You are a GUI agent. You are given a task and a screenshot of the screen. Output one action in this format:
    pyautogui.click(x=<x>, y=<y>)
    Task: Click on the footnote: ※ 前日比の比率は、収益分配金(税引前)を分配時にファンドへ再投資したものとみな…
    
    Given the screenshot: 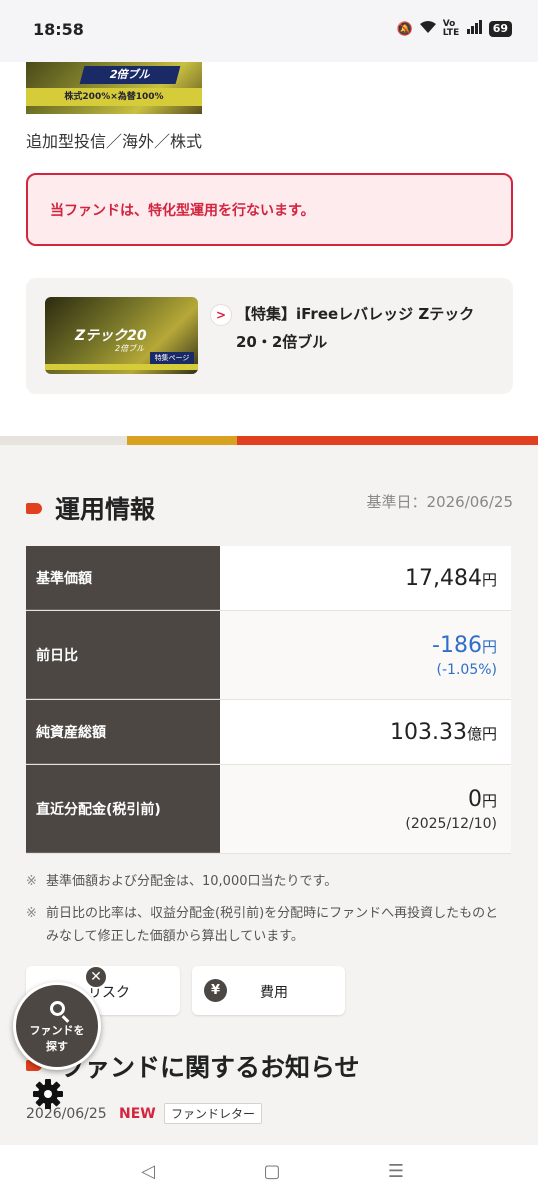 What is the action you would take?
    pyautogui.click(x=262, y=925)
    